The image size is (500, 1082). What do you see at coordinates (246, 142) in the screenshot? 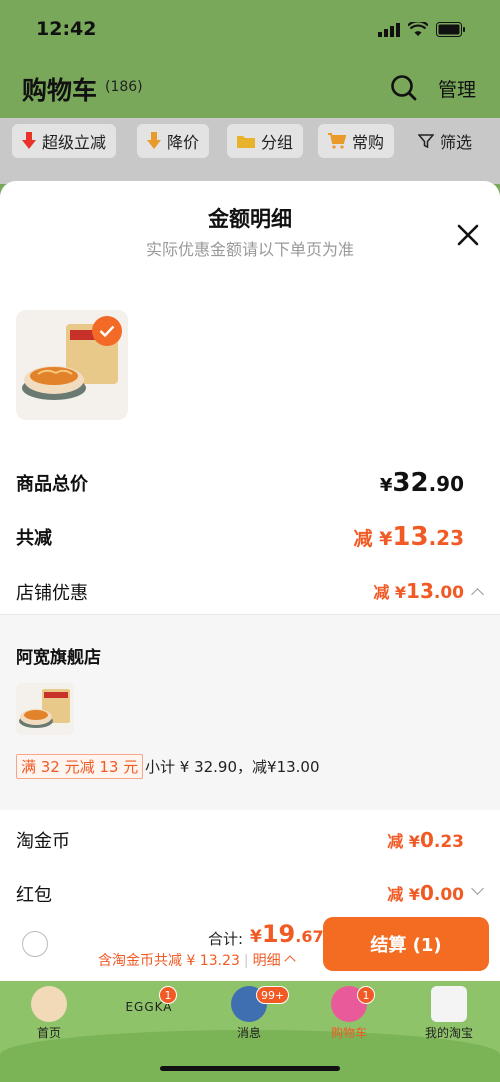
I see `folder-icon` at bounding box center [246, 142].